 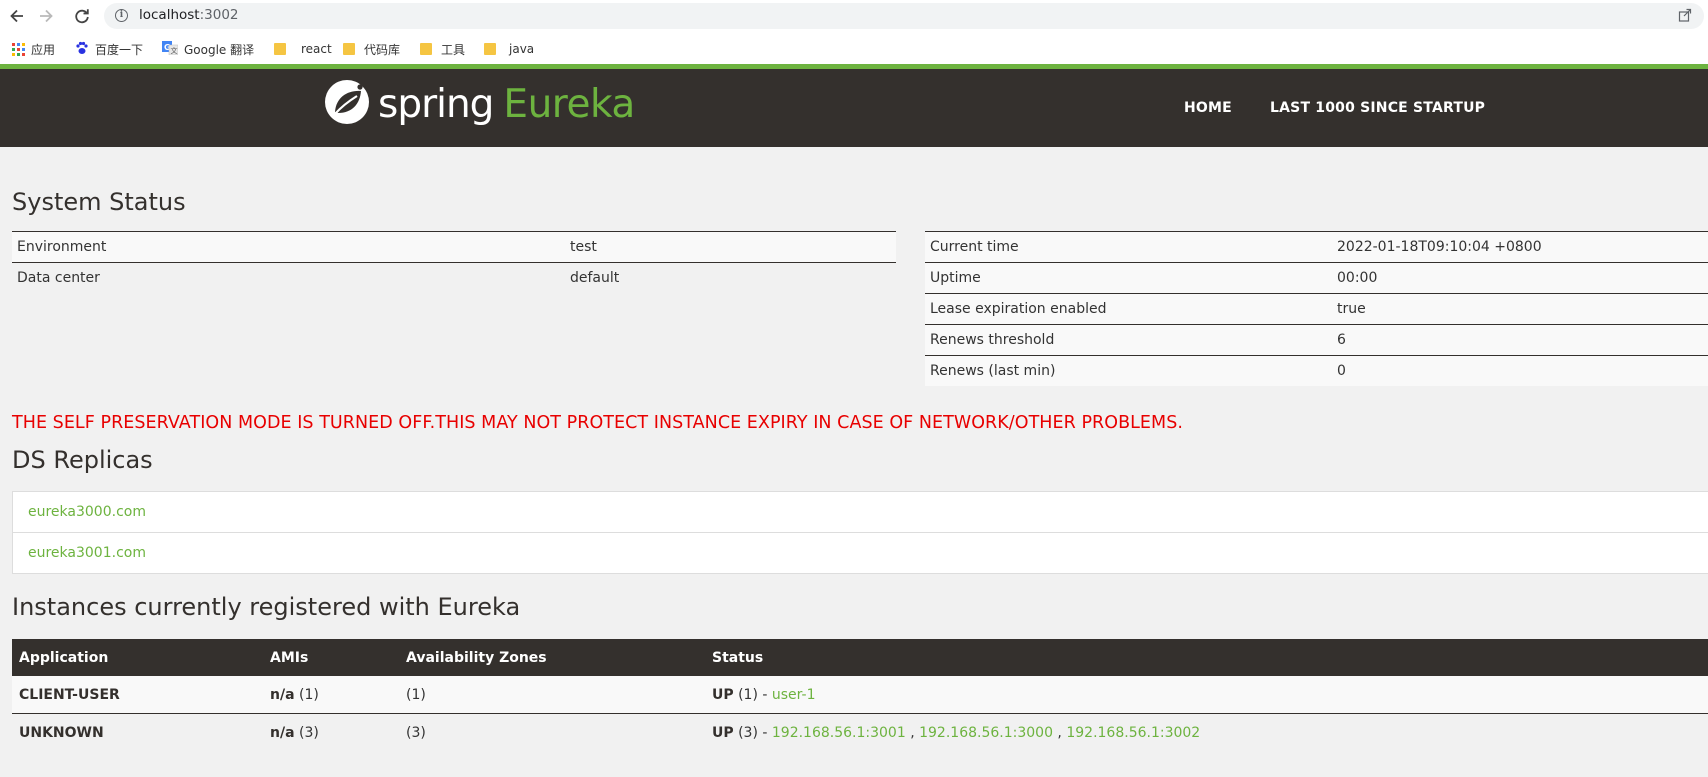 I want to click on bookmark-label: 应用, so click(x=43, y=49).